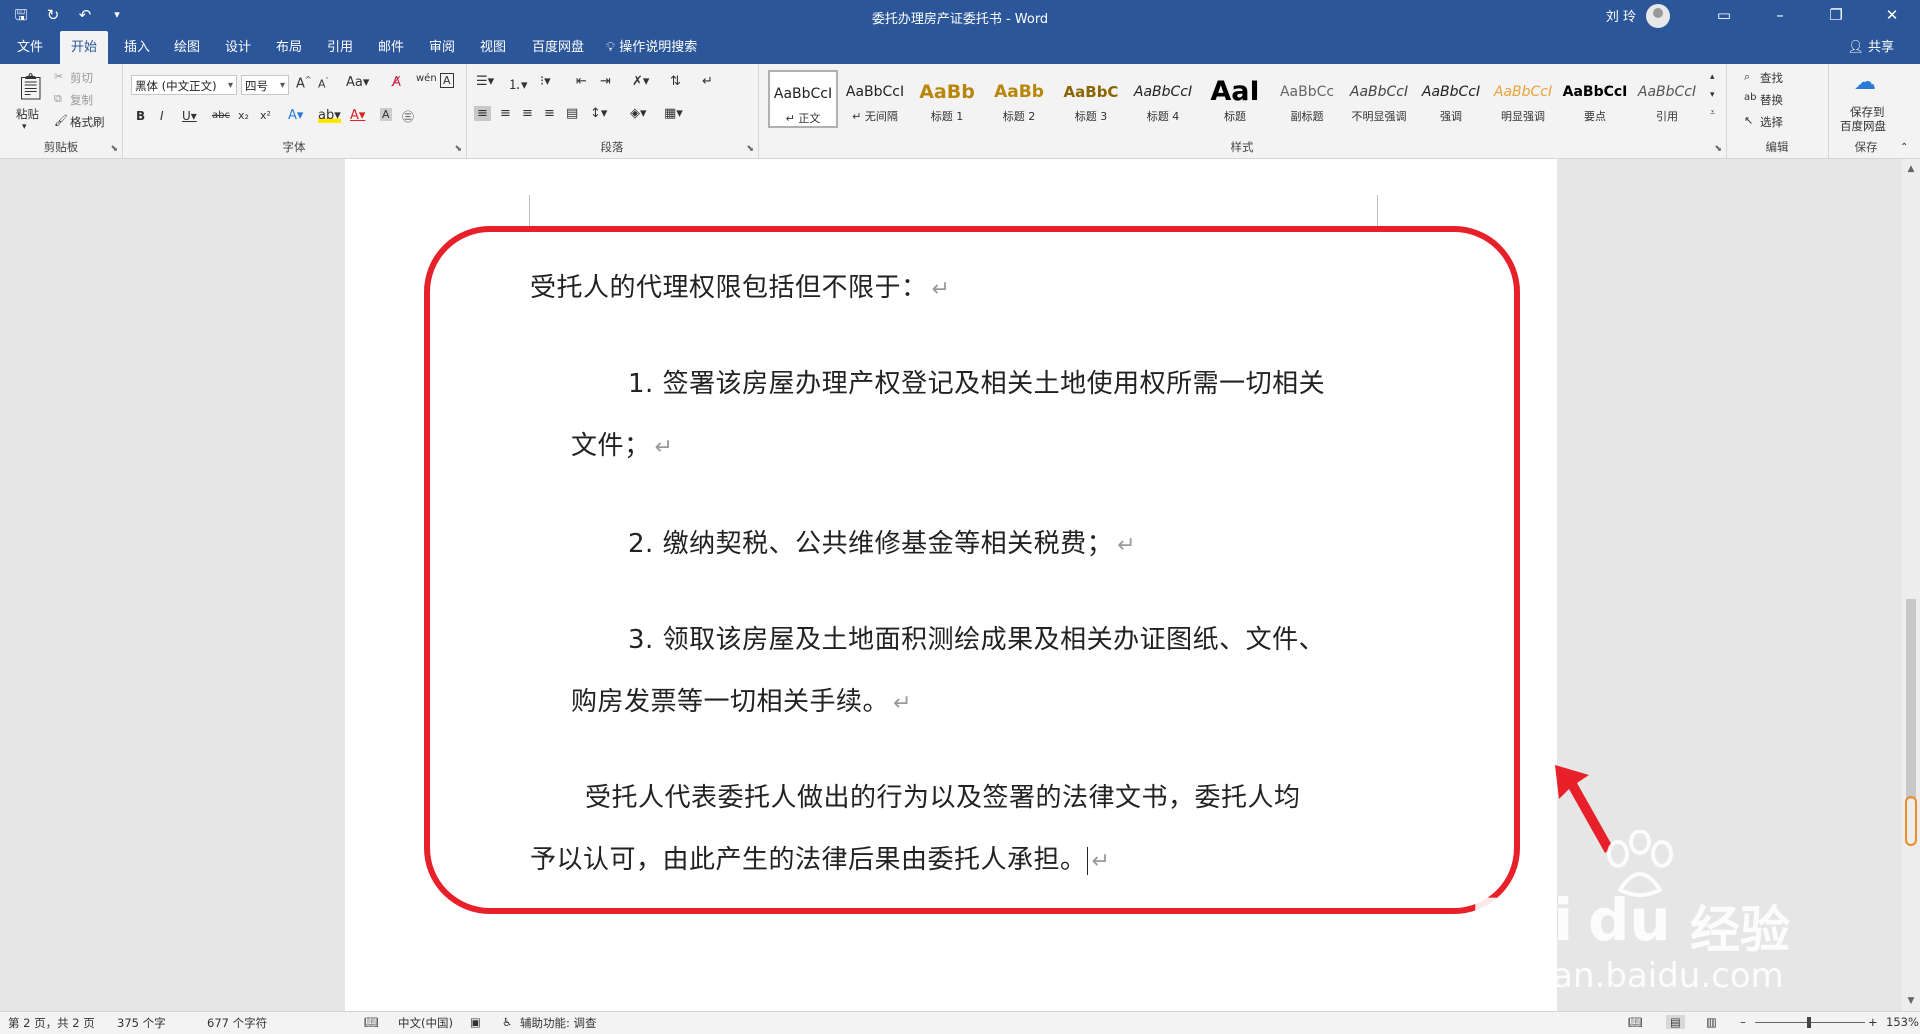 The height and width of the screenshot is (1034, 1920). I want to click on paragraph-launcher-icon: ⬊, so click(750, 149).